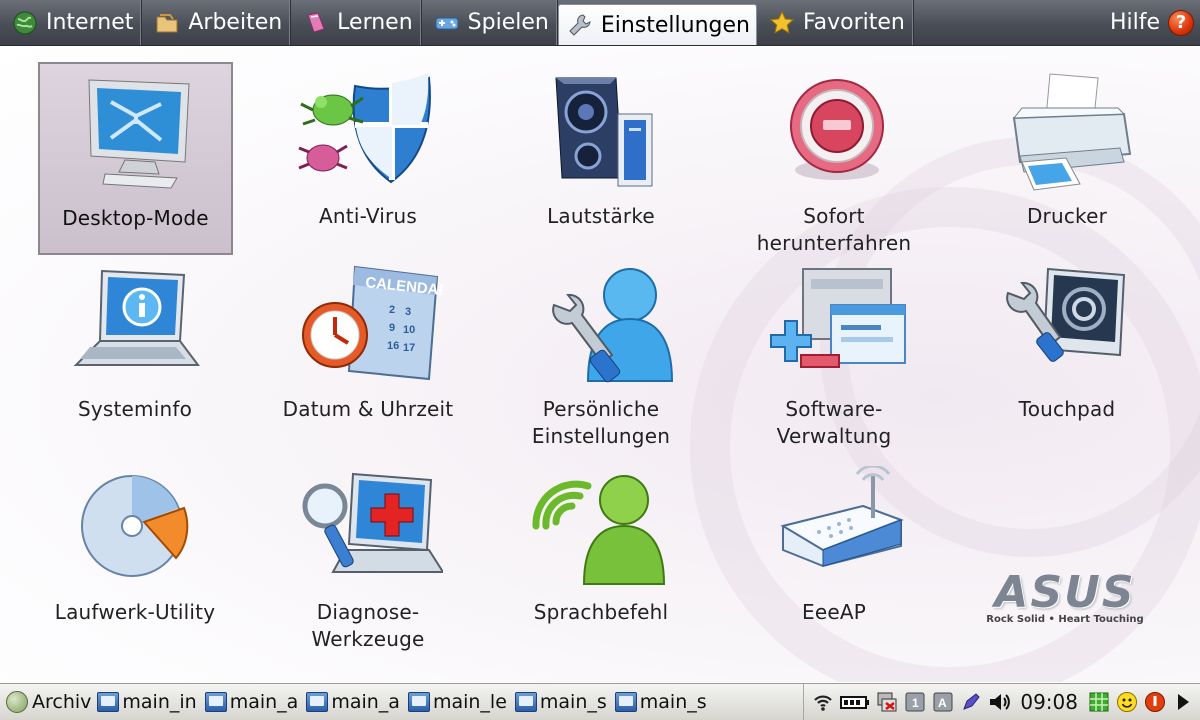 This screenshot has height=720, width=1200. What do you see at coordinates (573, 702) in the screenshot?
I see `taskbar-window-label: main_s` at bounding box center [573, 702].